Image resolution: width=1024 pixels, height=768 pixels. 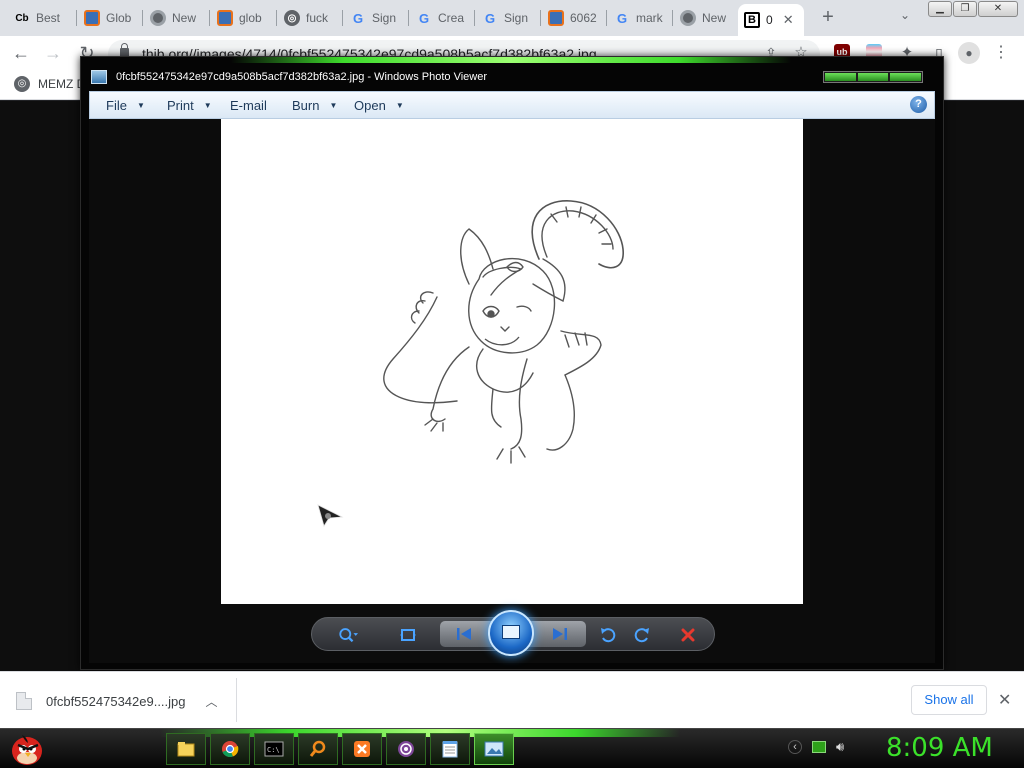 I want to click on maximize-button, so click(x=873, y=77).